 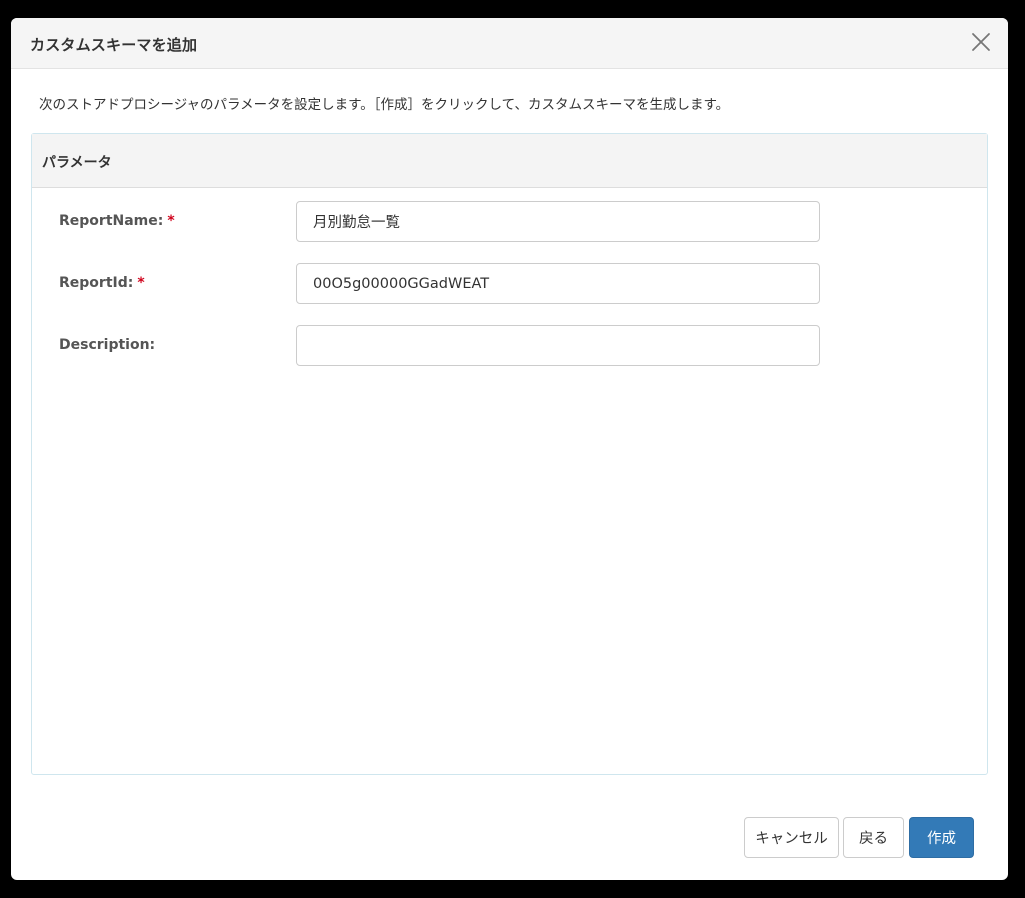 What do you see at coordinates (558, 283) in the screenshot?
I see `report-id-input` at bounding box center [558, 283].